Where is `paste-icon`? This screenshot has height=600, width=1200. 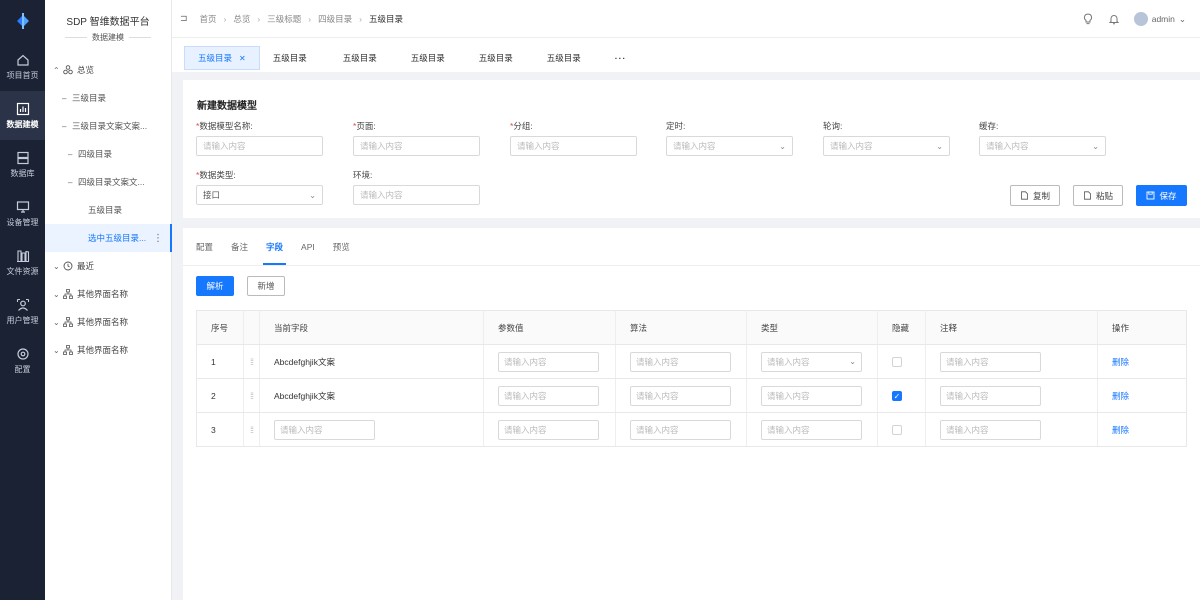
paste-icon is located at coordinates (1087, 195).